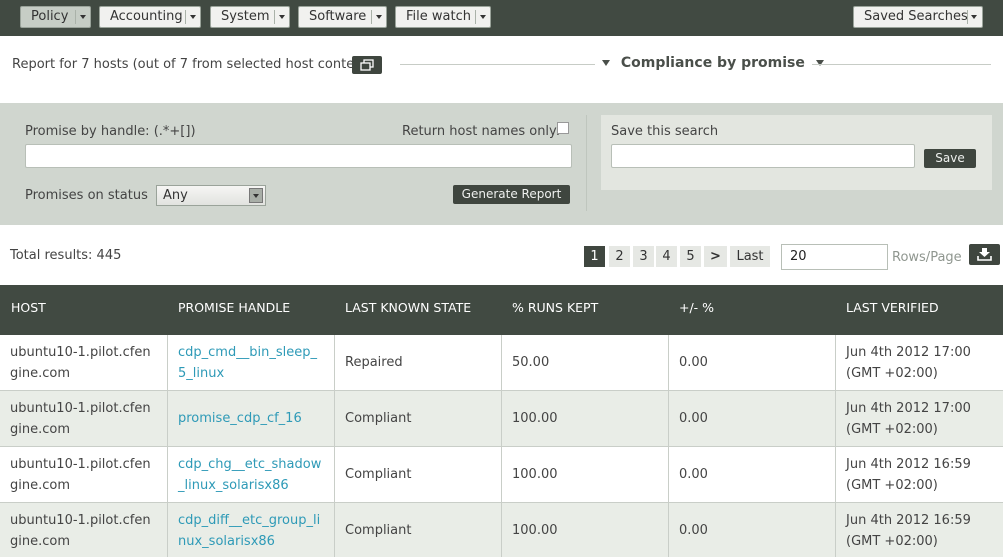 The width and height of the screenshot is (1003, 557). What do you see at coordinates (927, 257) in the screenshot?
I see `rows-per-page-label: Rows/Page` at bounding box center [927, 257].